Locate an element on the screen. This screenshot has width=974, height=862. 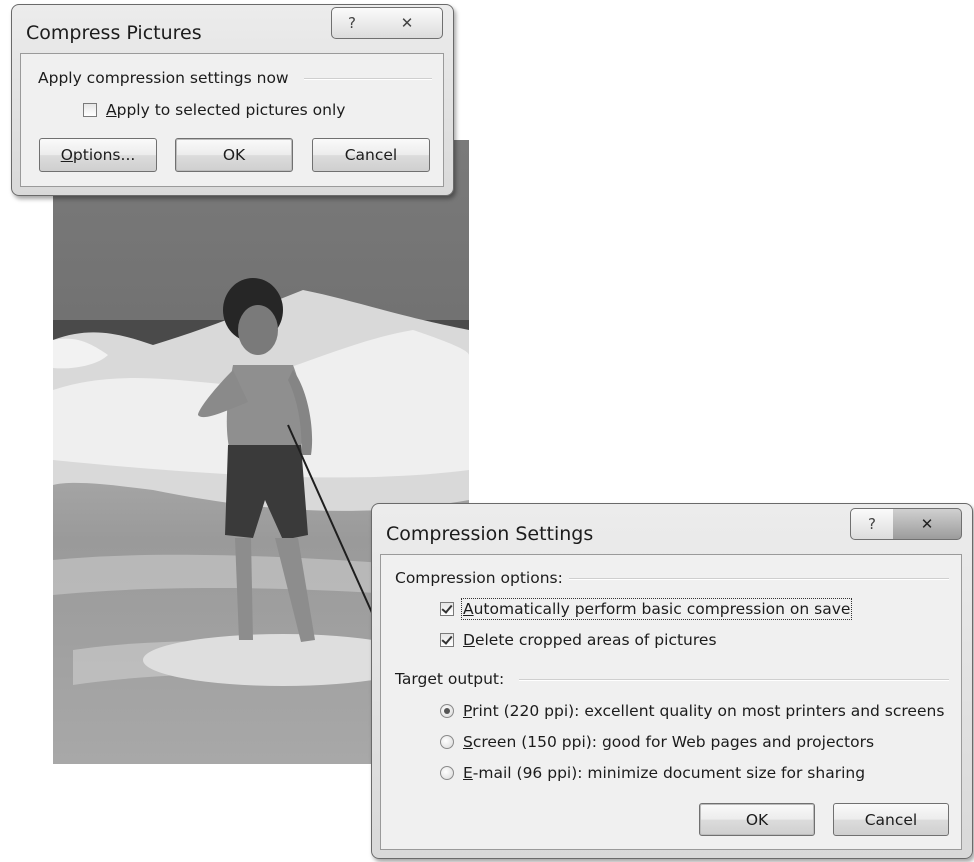
dialog-title: Compress Pictures is located at coordinates (114, 33).